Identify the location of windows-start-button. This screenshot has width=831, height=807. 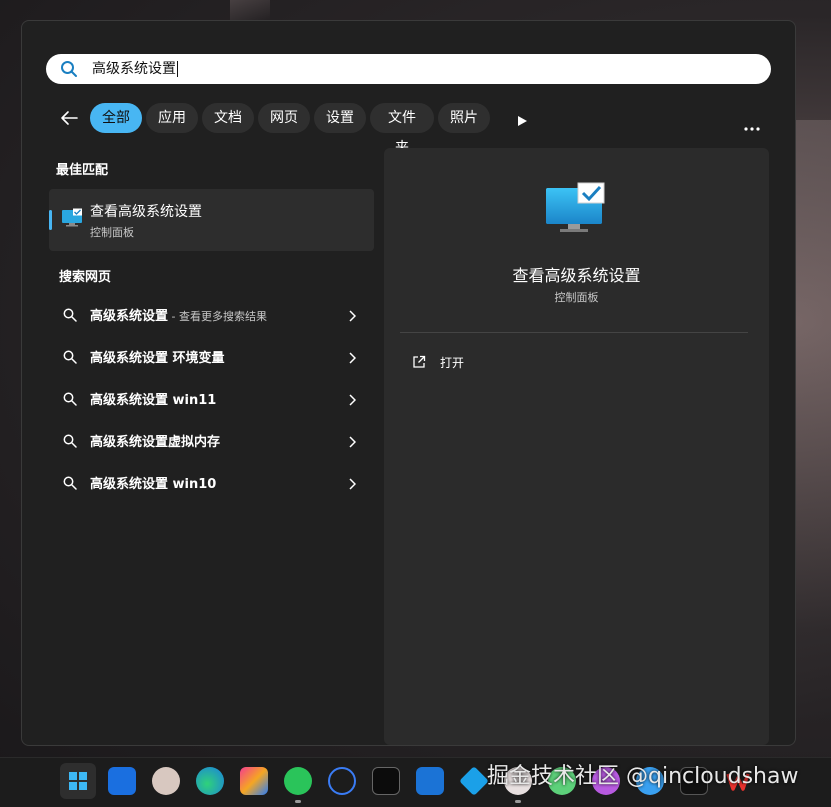
(78, 781).